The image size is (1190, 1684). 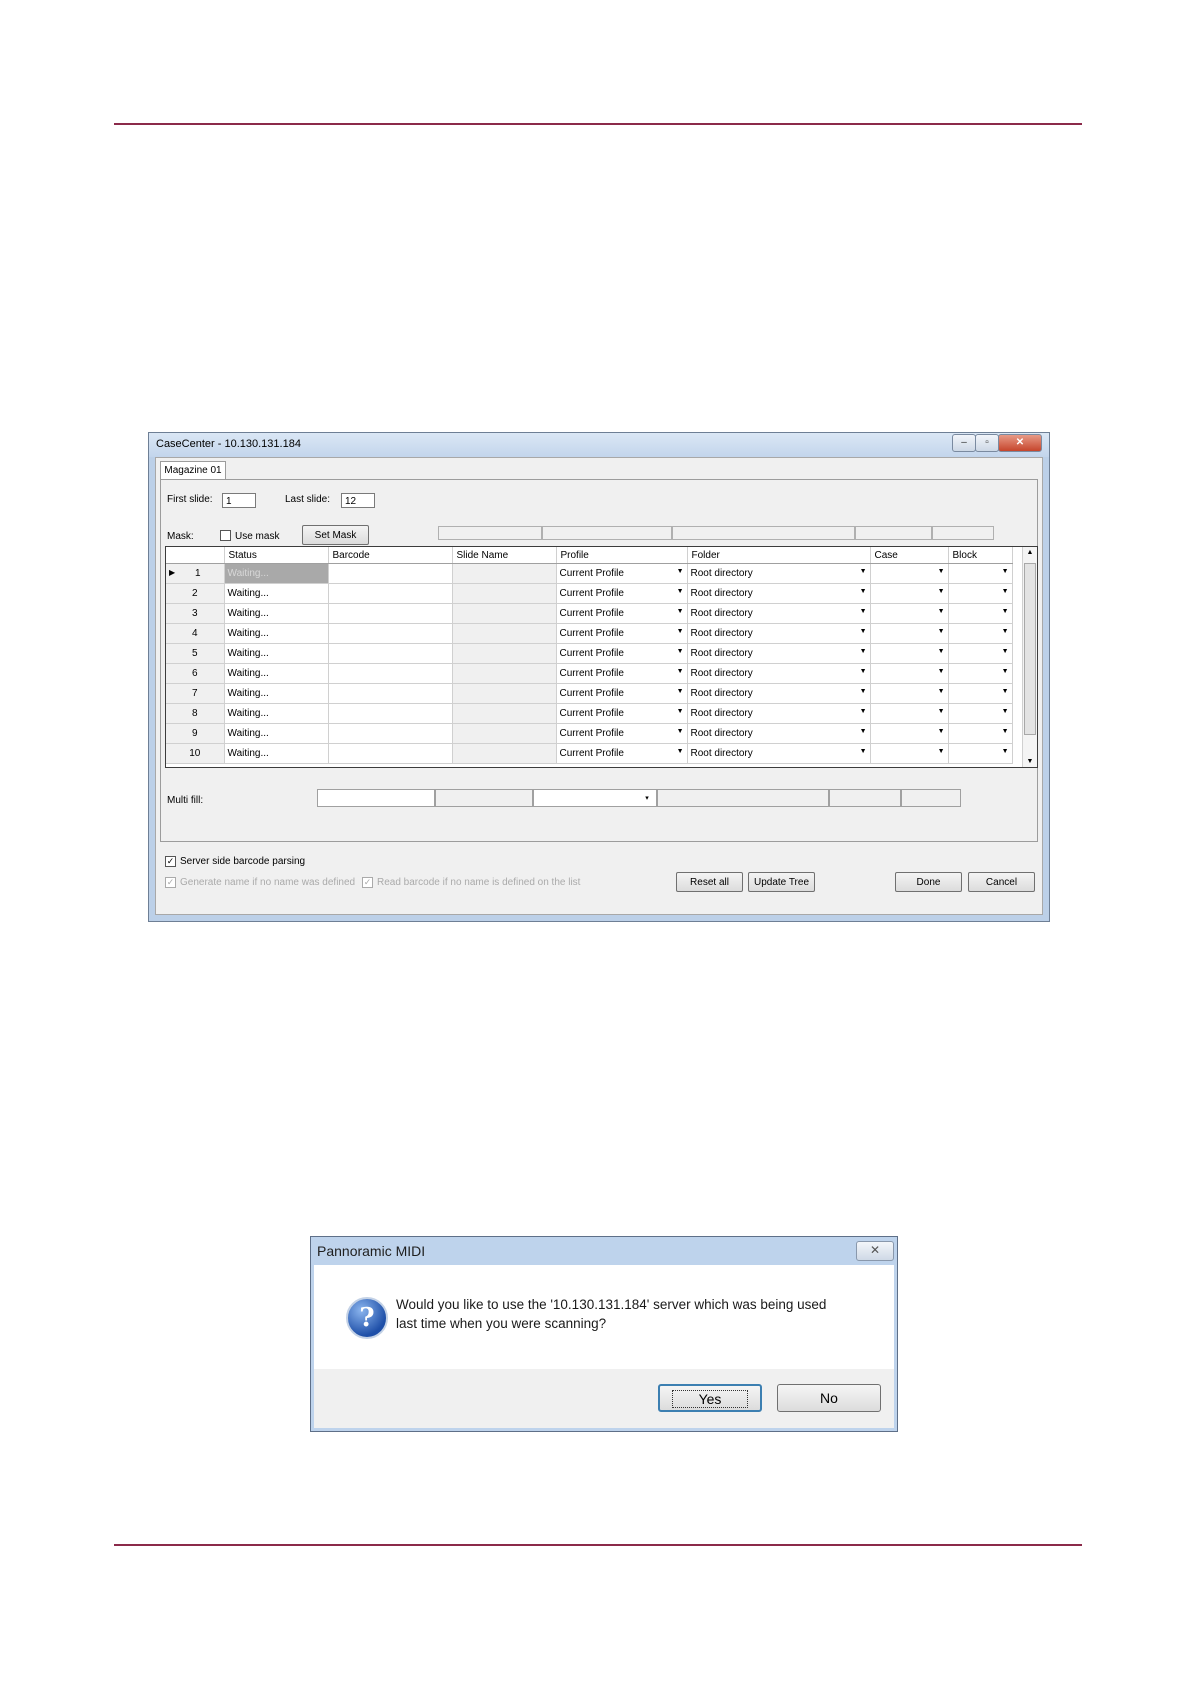 I want to click on row-number: 2, so click(x=195, y=593).